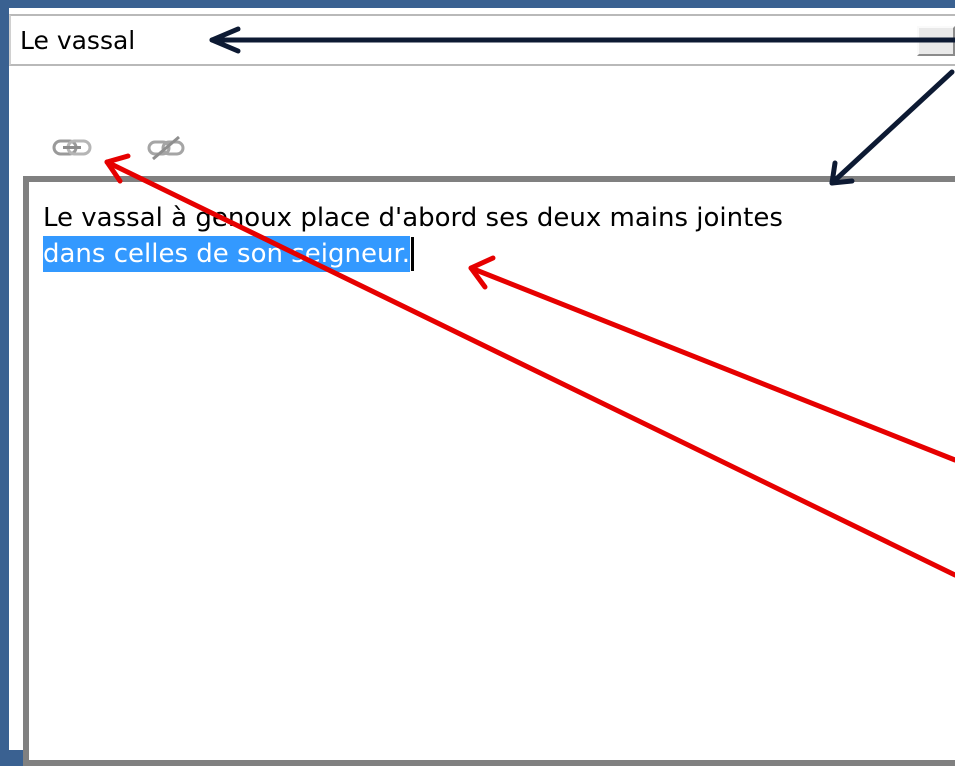 The width and height of the screenshot is (955, 766). I want to click on insert-link-button, so click(73, 148).